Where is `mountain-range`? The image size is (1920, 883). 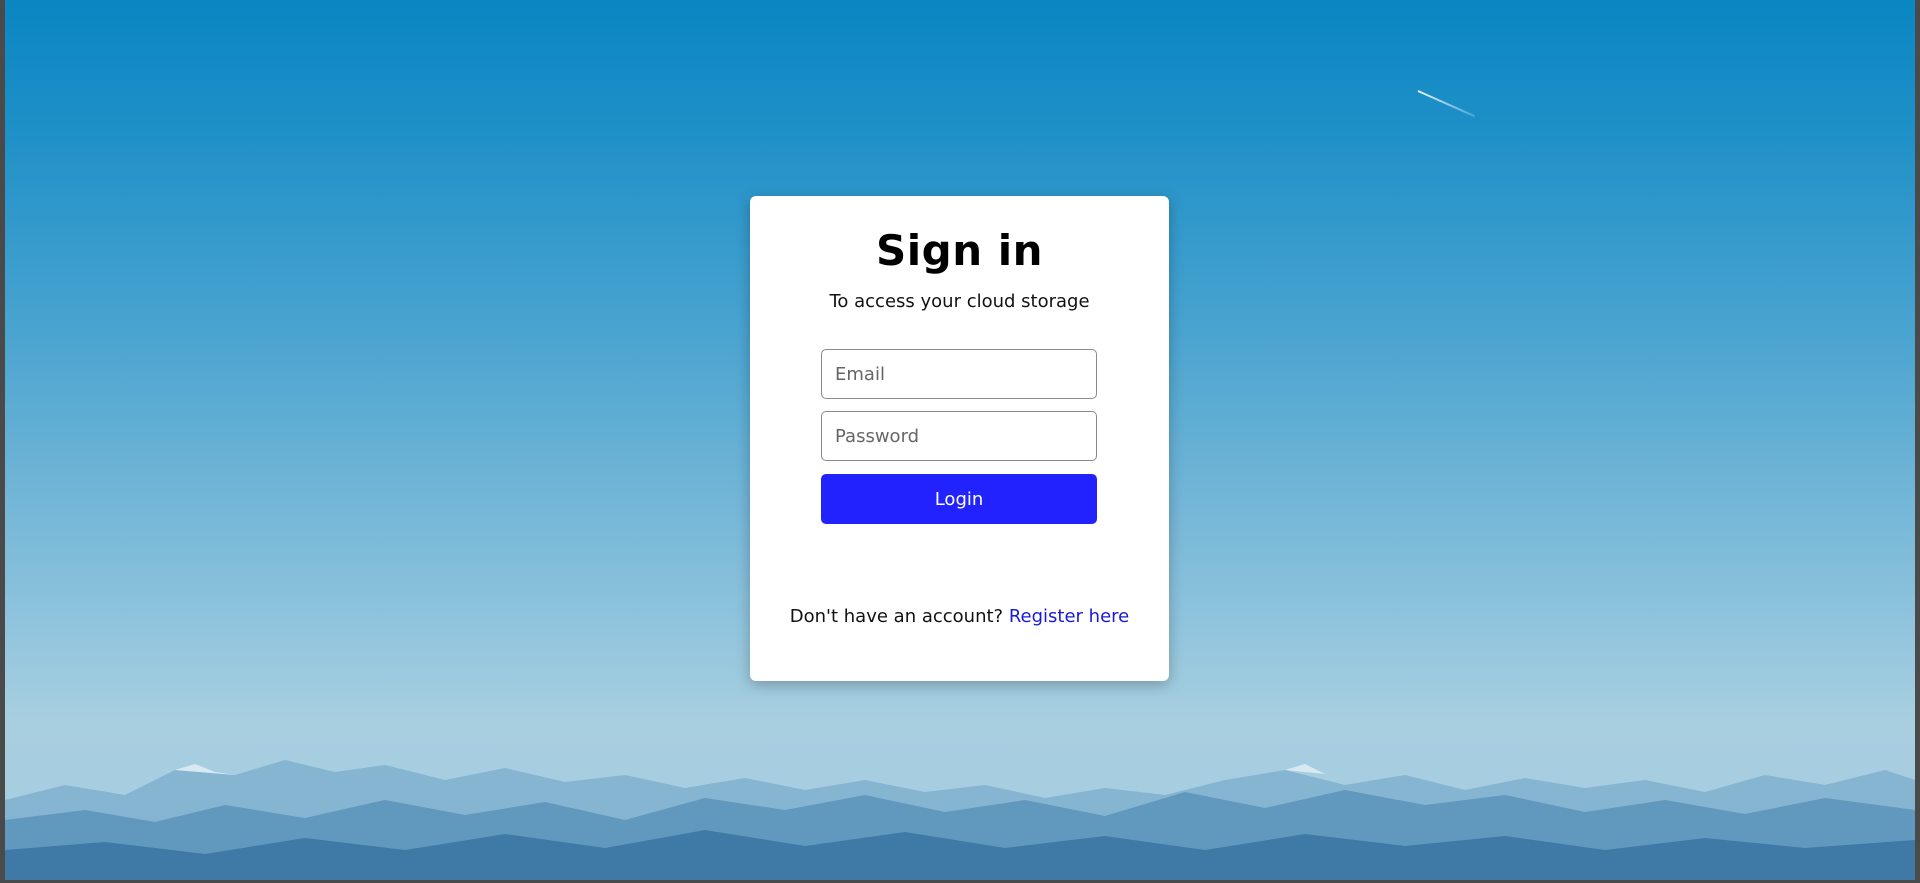 mountain-range is located at coordinates (960, 820).